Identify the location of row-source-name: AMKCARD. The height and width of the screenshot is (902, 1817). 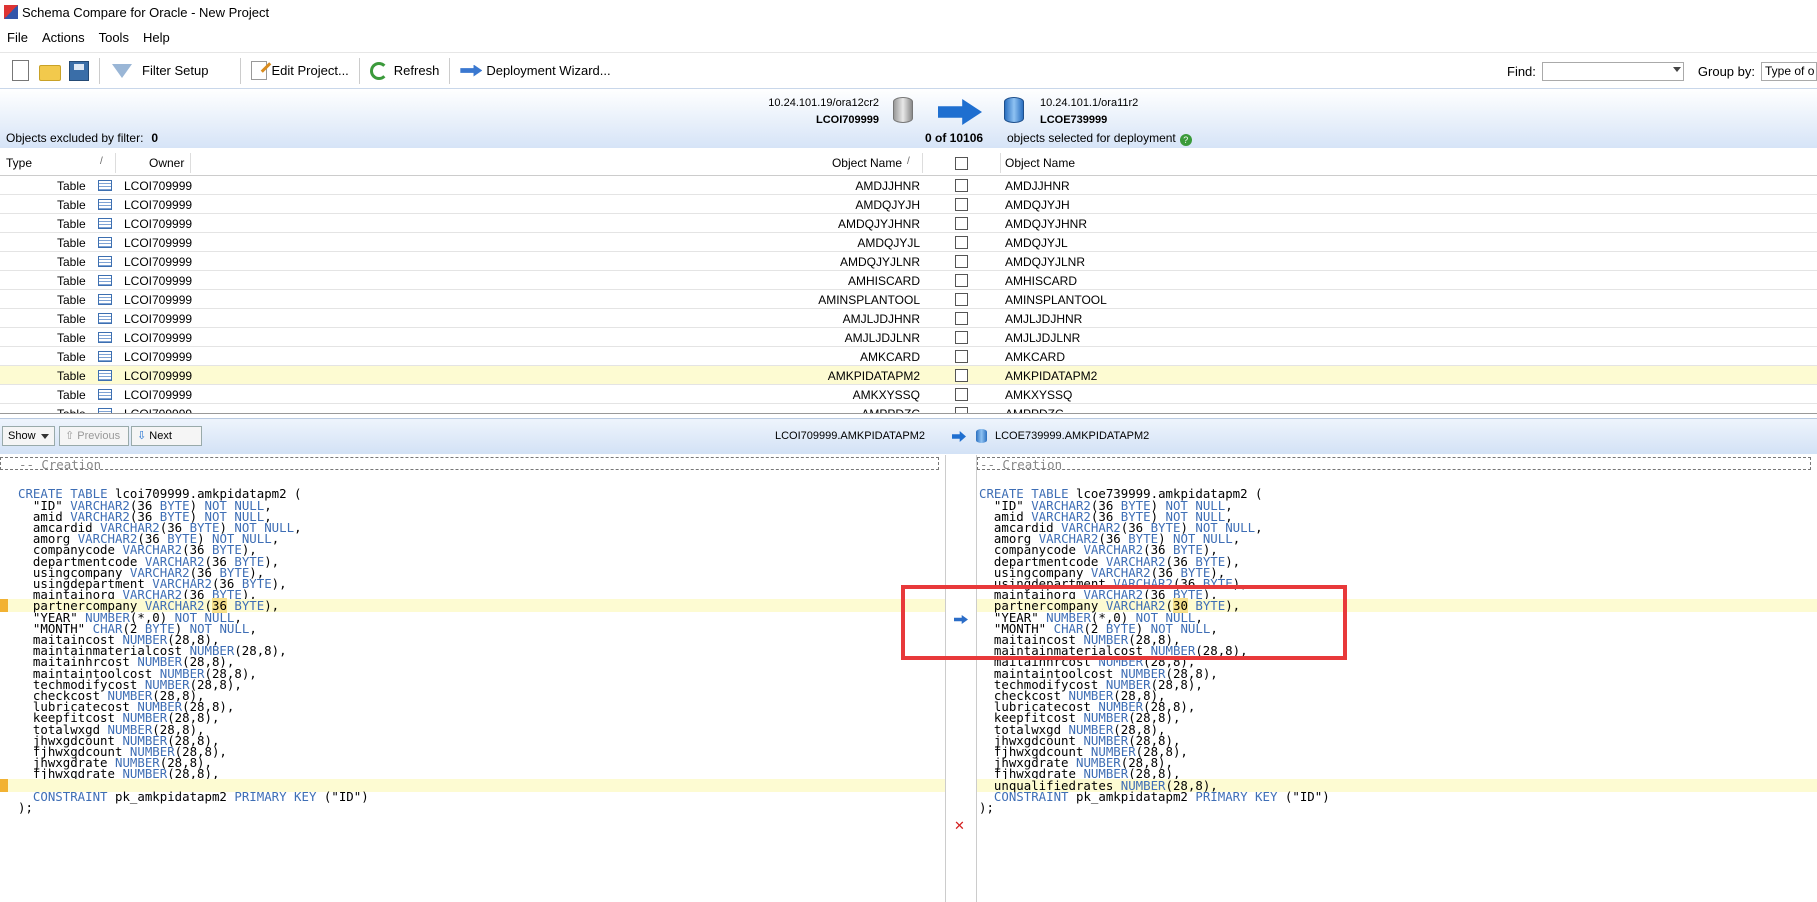
(889, 357).